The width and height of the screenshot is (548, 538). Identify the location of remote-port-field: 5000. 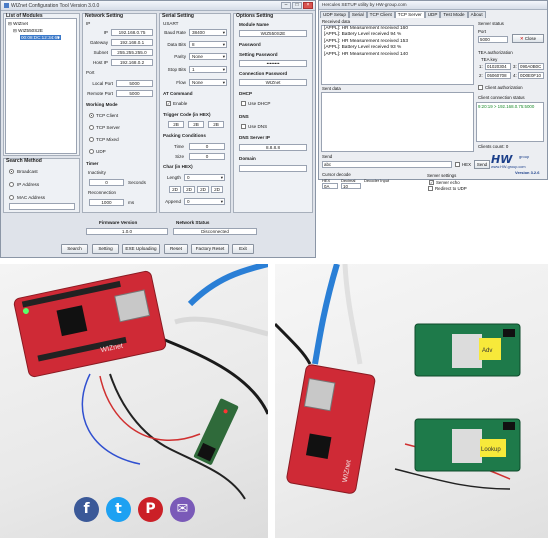
(134, 93).